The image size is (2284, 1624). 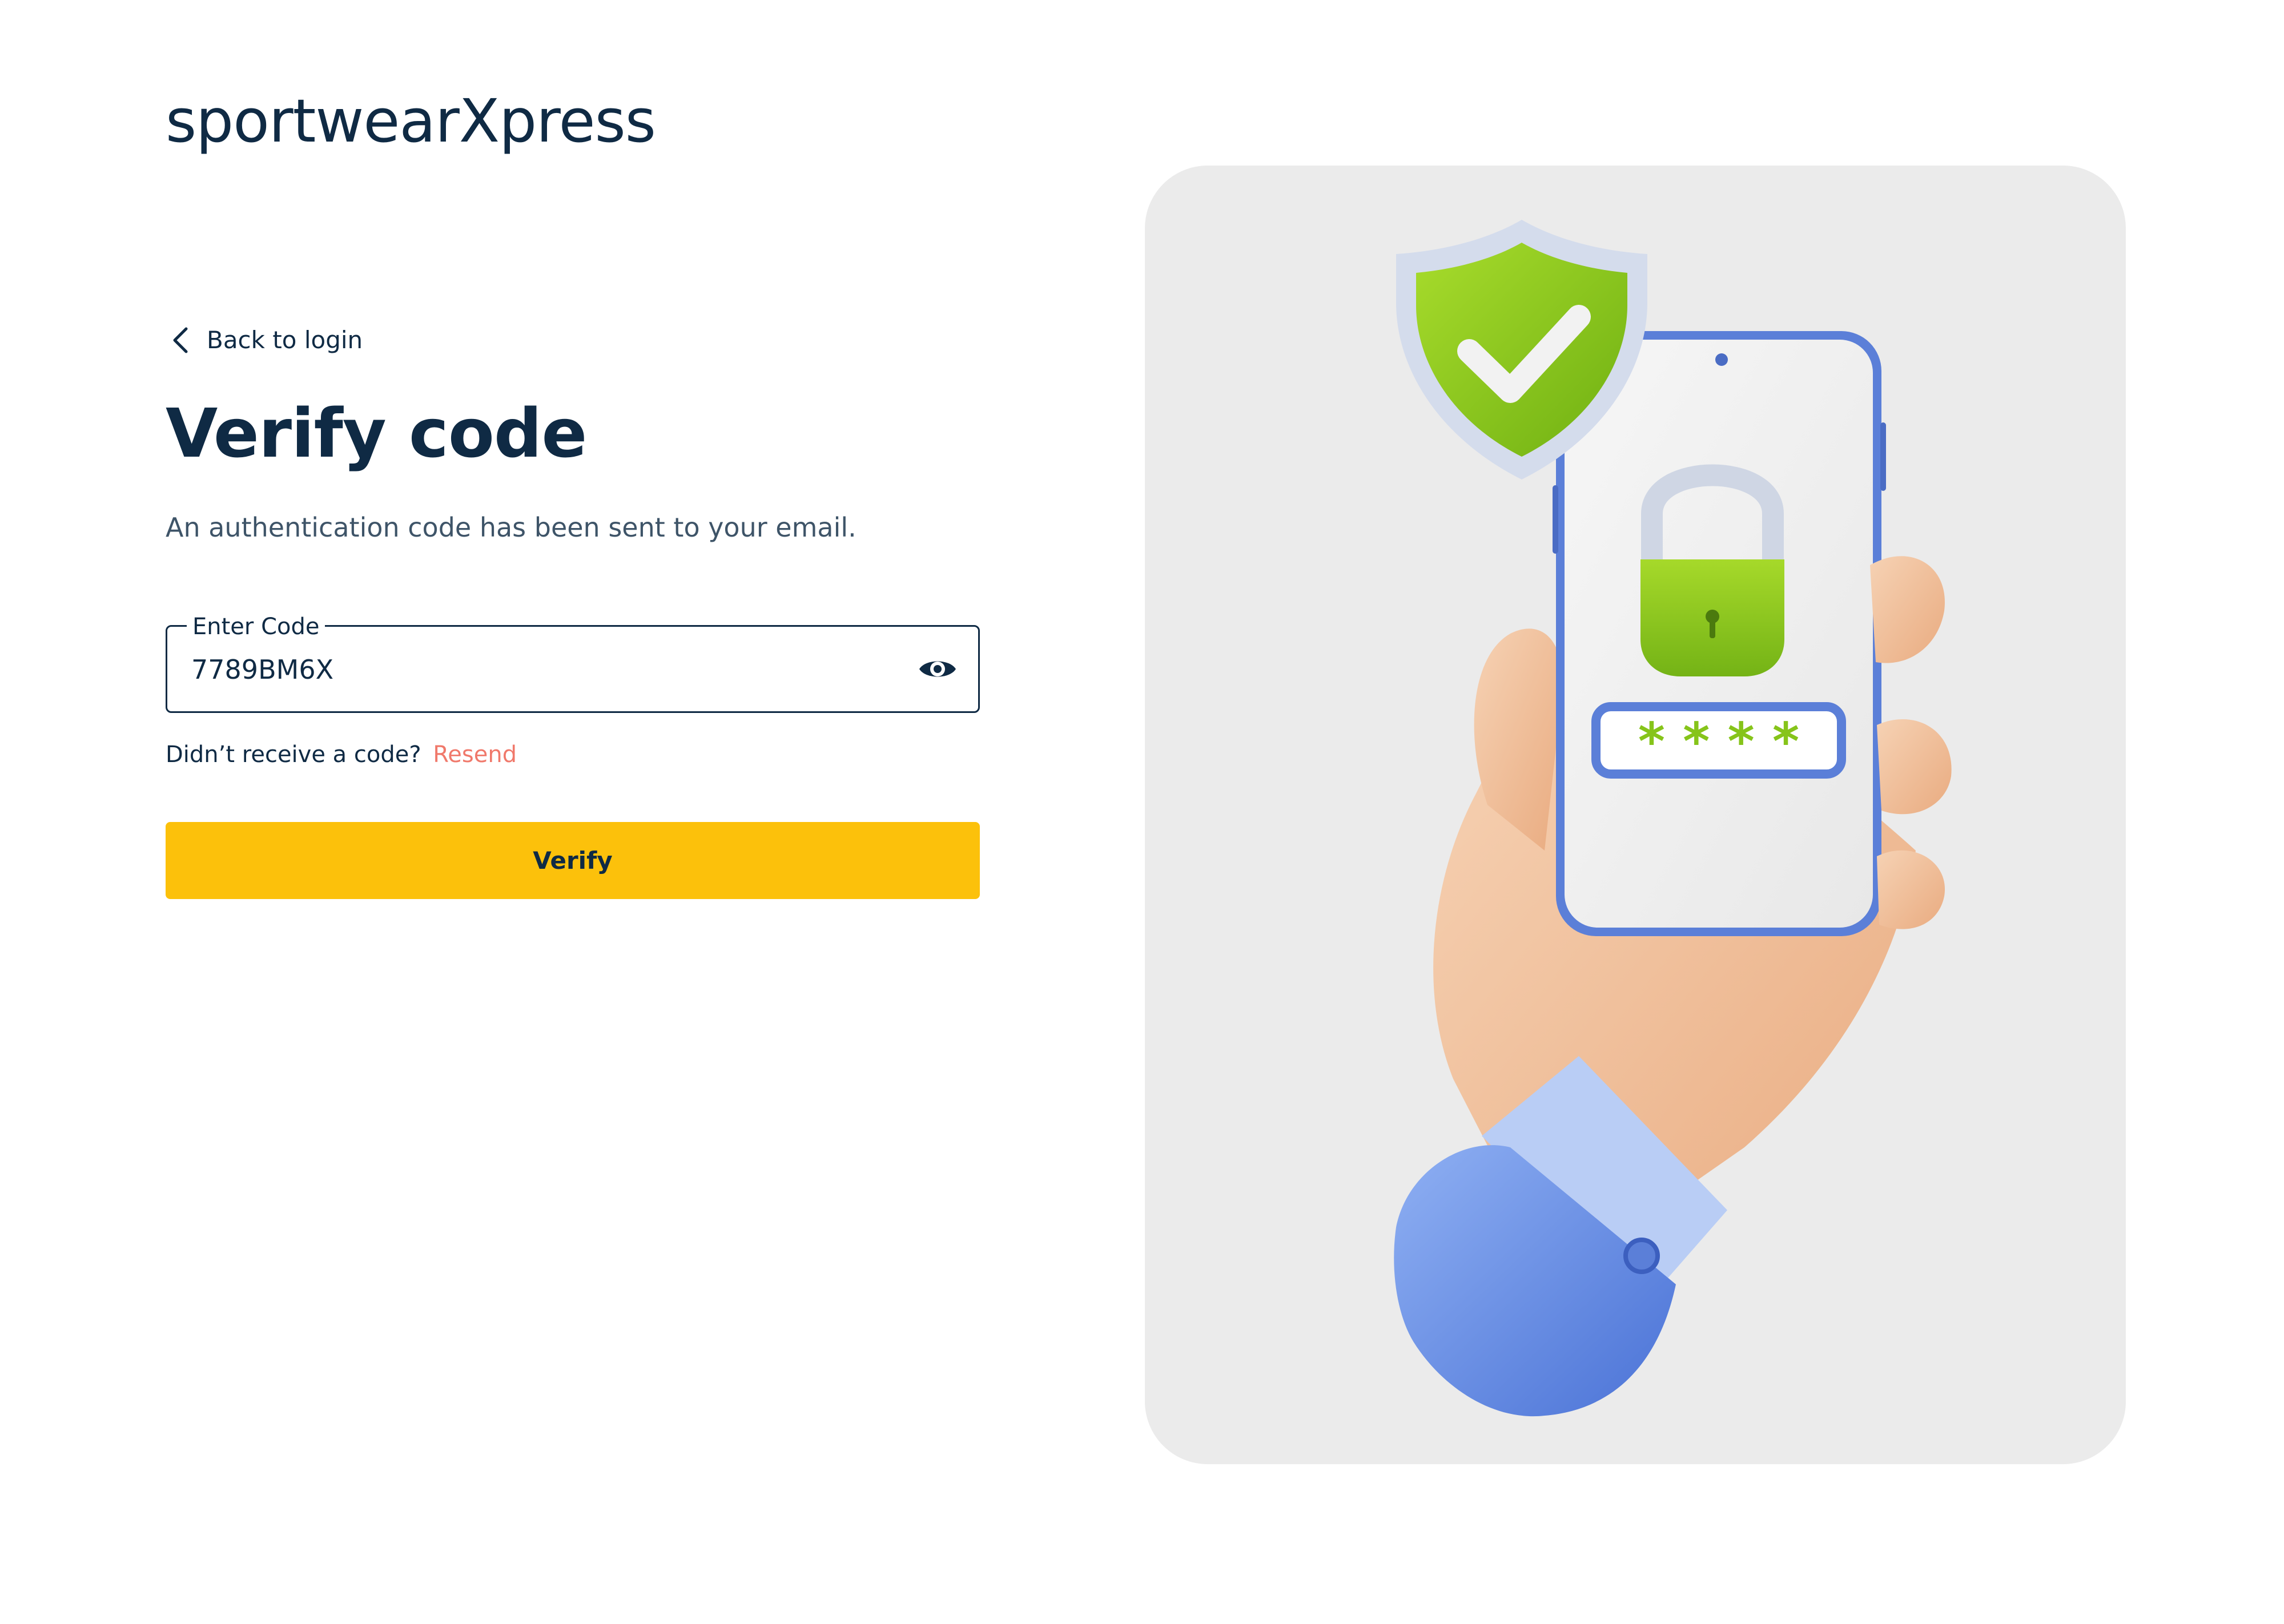 I want to click on back-to-login-label: Back to login, so click(x=285, y=340).